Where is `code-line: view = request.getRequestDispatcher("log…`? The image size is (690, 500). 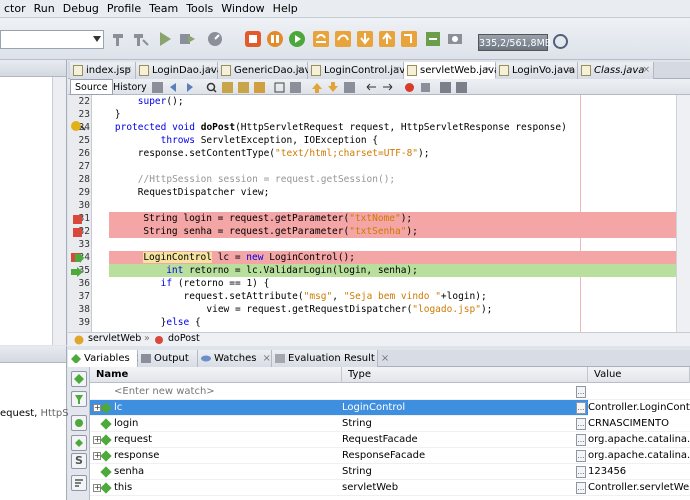 code-line: view = request.getRequestDispatcher("log… is located at coordinates (391, 309).